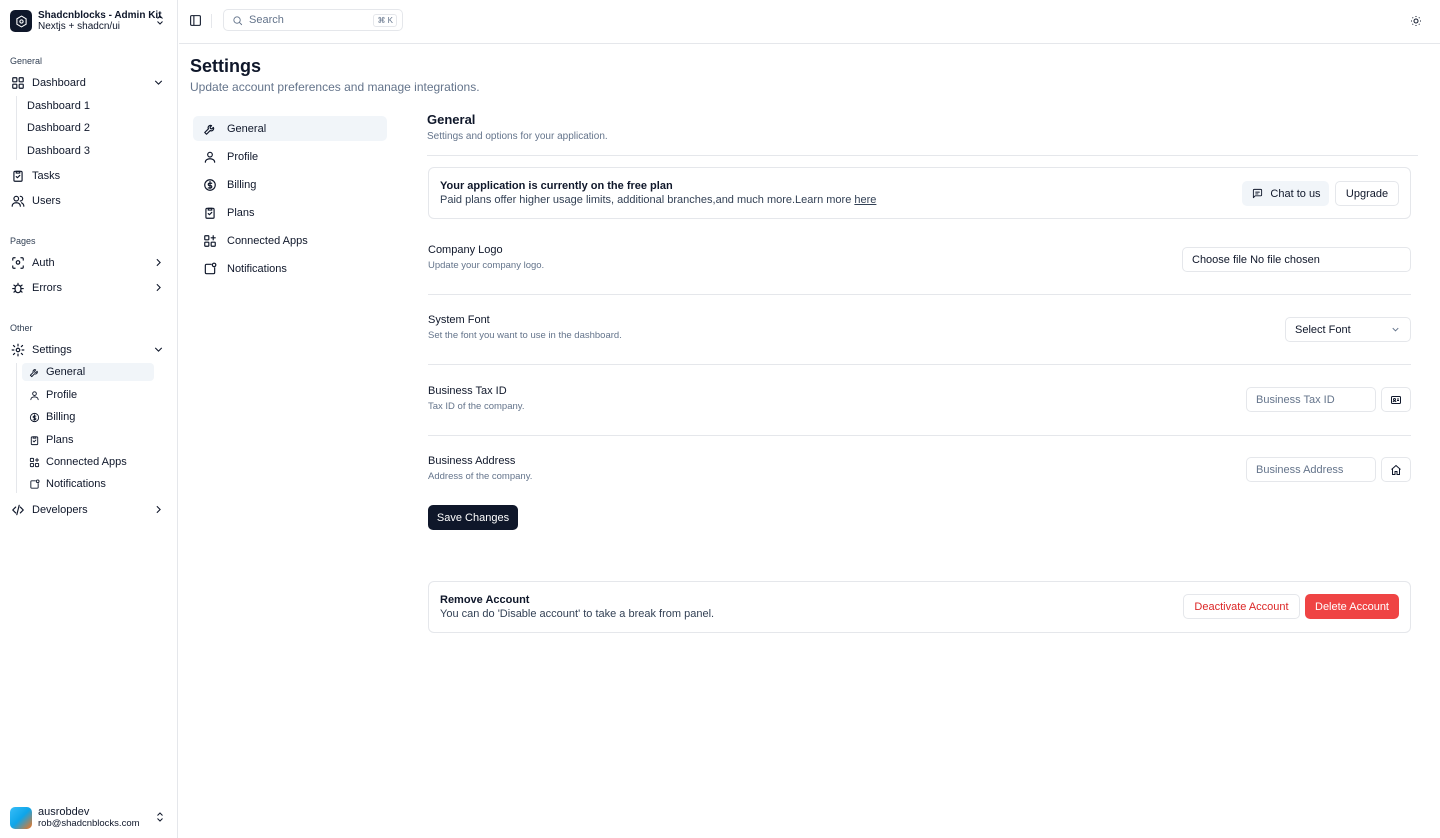  What do you see at coordinates (865, 200) in the screenshot?
I see `learn-more-link: here` at bounding box center [865, 200].